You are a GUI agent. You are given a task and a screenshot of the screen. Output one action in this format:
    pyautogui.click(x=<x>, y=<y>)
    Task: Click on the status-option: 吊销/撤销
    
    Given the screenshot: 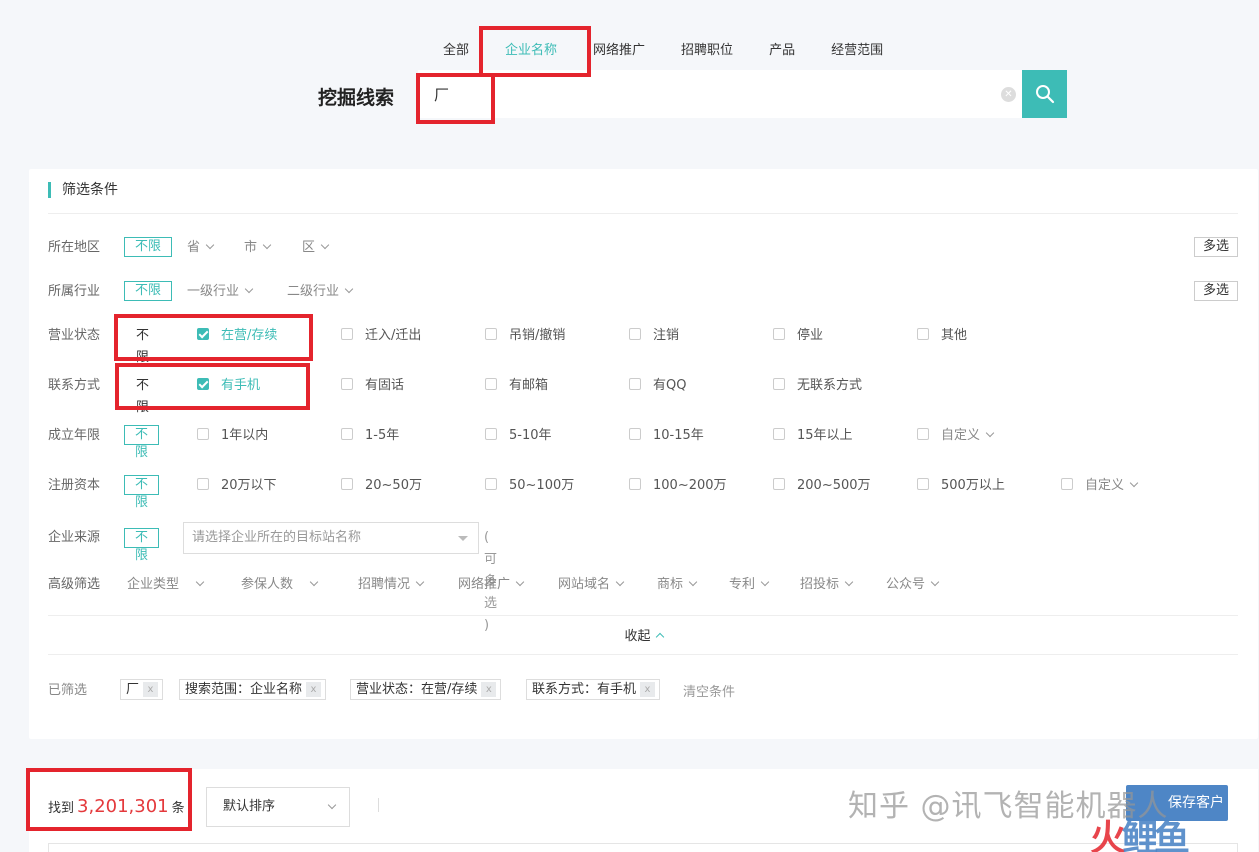 What is the action you would take?
    pyautogui.click(x=525, y=336)
    